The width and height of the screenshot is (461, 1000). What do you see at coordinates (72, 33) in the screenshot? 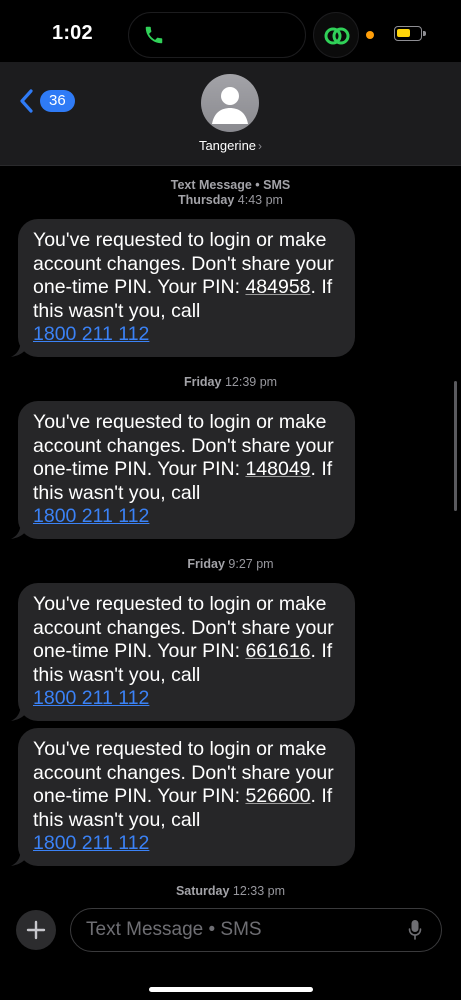
I see `status-time: 1:02` at bounding box center [72, 33].